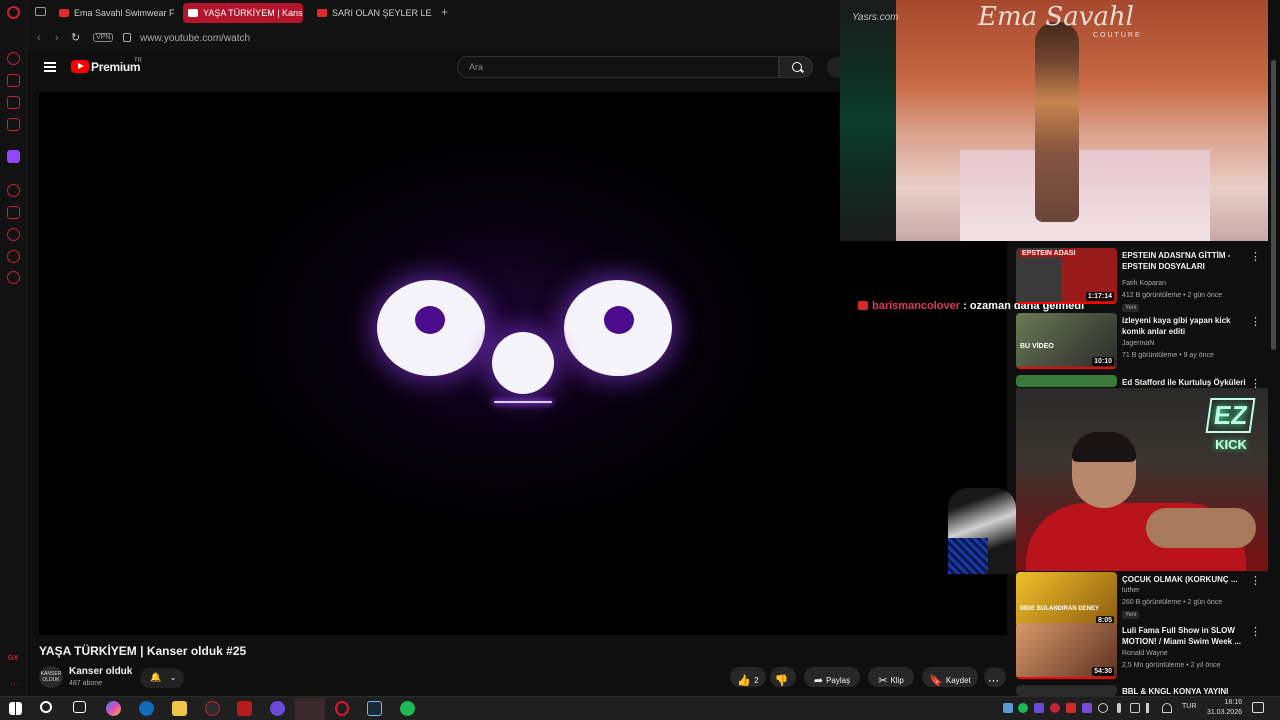  I want to click on recommended-video: BBL & KNGL KONYA YAYINI, so click(1142, 690).